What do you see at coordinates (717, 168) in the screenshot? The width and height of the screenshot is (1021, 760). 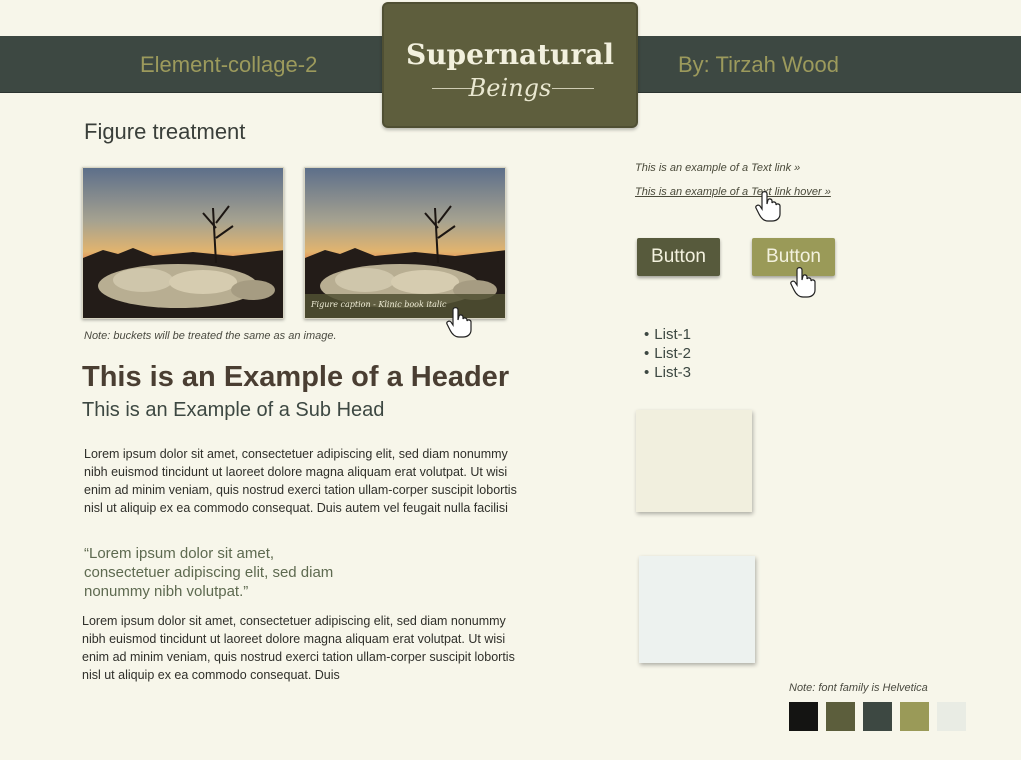 I see `text-link: This is an example of a Text link »` at bounding box center [717, 168].